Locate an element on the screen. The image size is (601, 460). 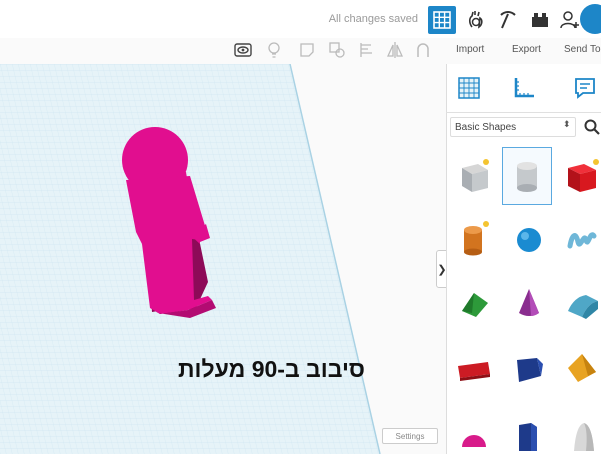
shape-scribble is located at coordinates (578, 236).